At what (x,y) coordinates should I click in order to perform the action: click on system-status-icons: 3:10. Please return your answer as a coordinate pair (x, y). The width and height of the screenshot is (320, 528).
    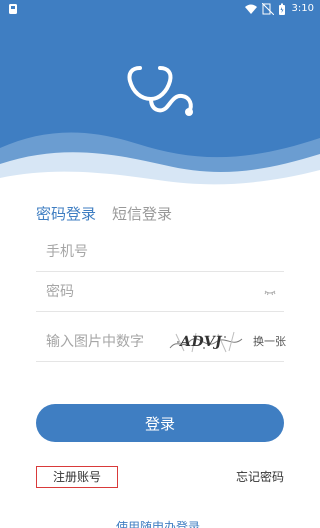
    Looking at the image, I should click on (279, 9).